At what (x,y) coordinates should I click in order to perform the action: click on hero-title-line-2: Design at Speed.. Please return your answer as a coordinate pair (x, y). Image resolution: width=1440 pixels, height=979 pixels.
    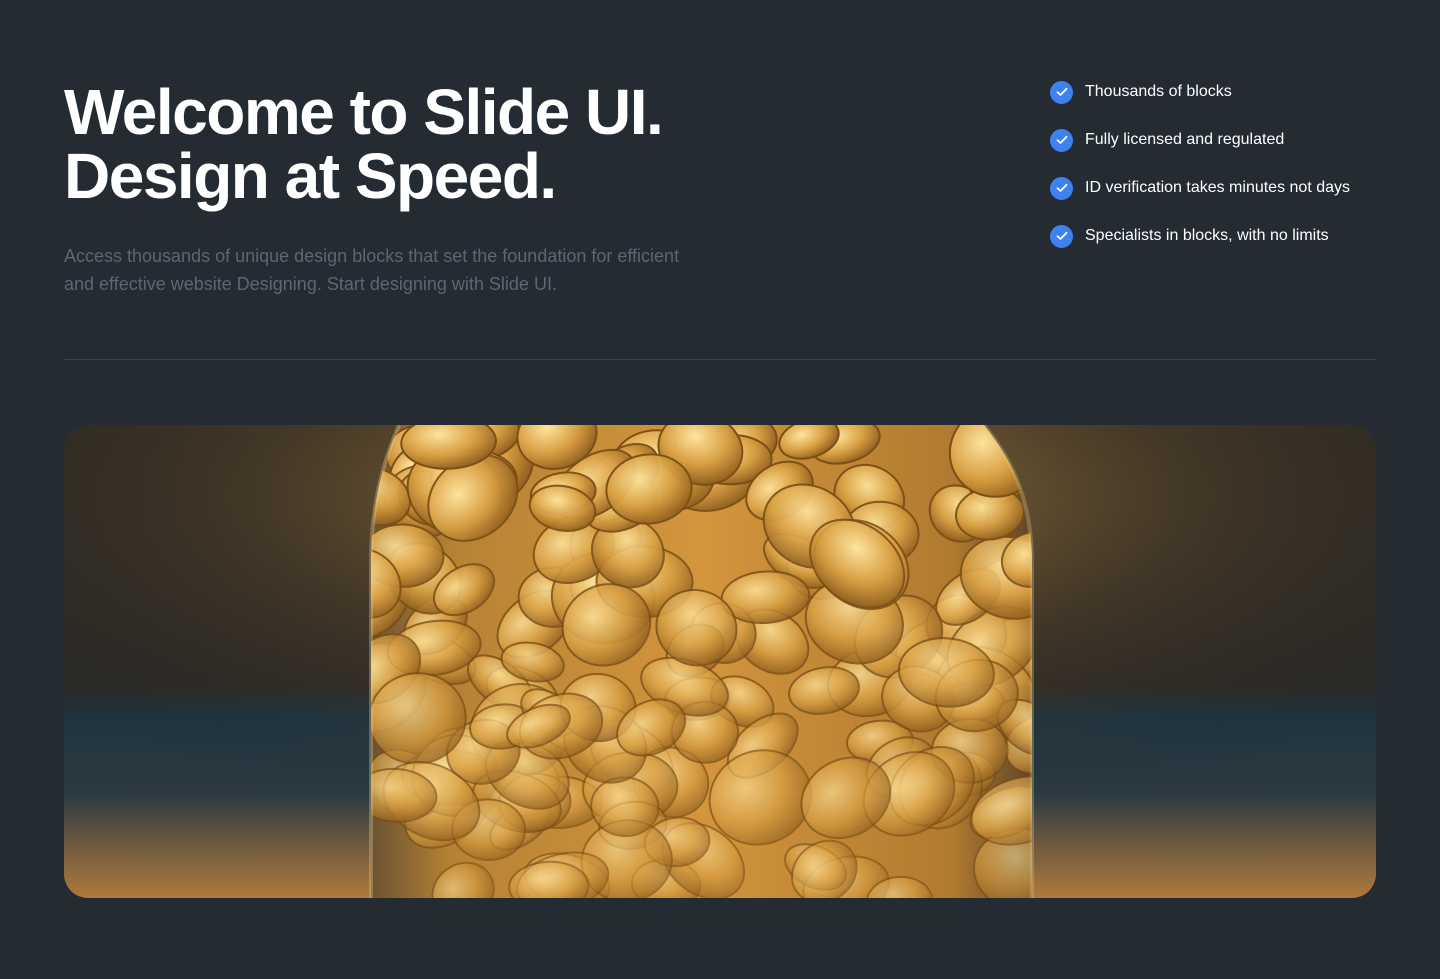
    Looking at the image, I should click on (310, 176).